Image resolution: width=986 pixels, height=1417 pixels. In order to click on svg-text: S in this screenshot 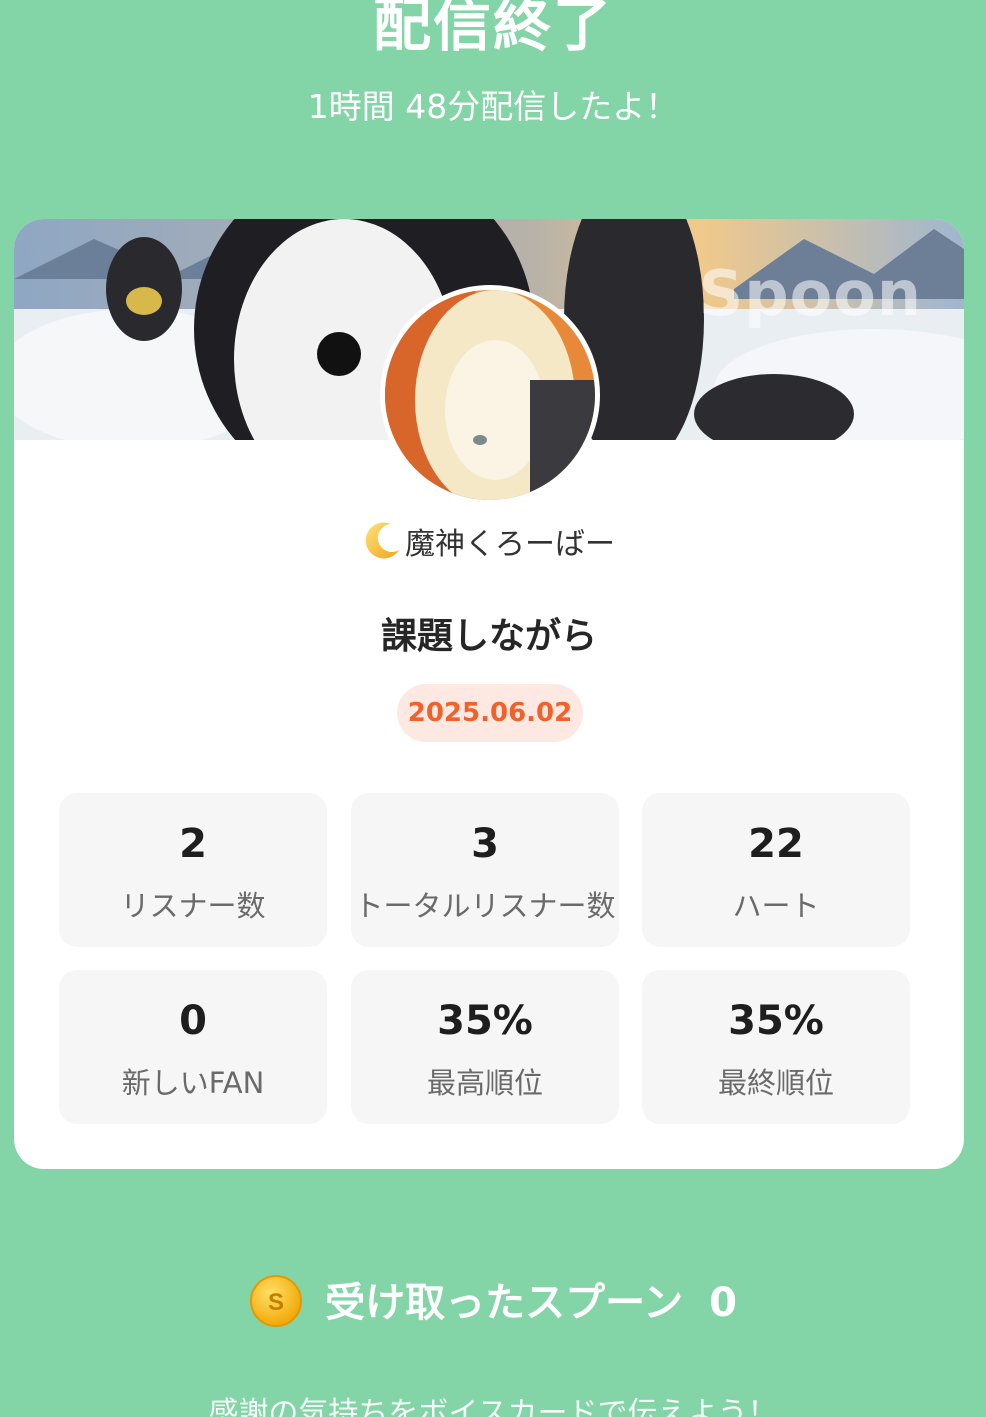, I will do `click(276, 1302)`.